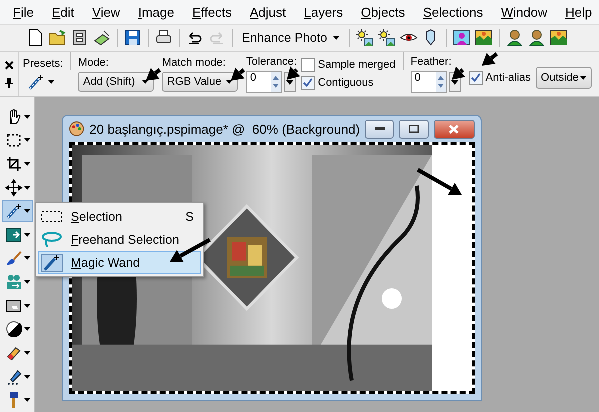  I want to click on tolerance-label: Tolerance:, so click(272, 62).